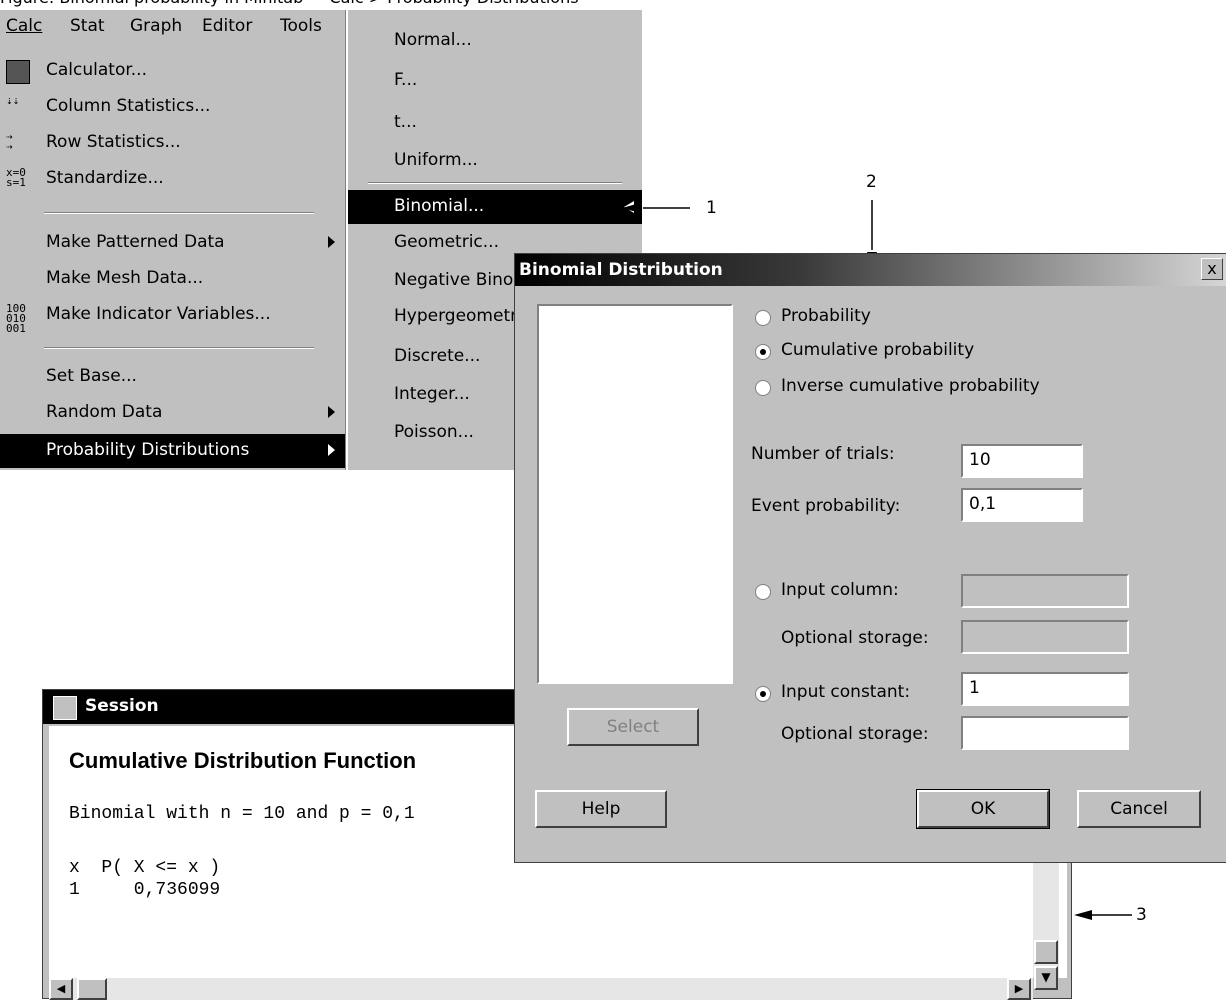  What do you see at coordinates (633, 727) in the screenshot?
I see `select-button: Select` at bounding box center [633, 727].